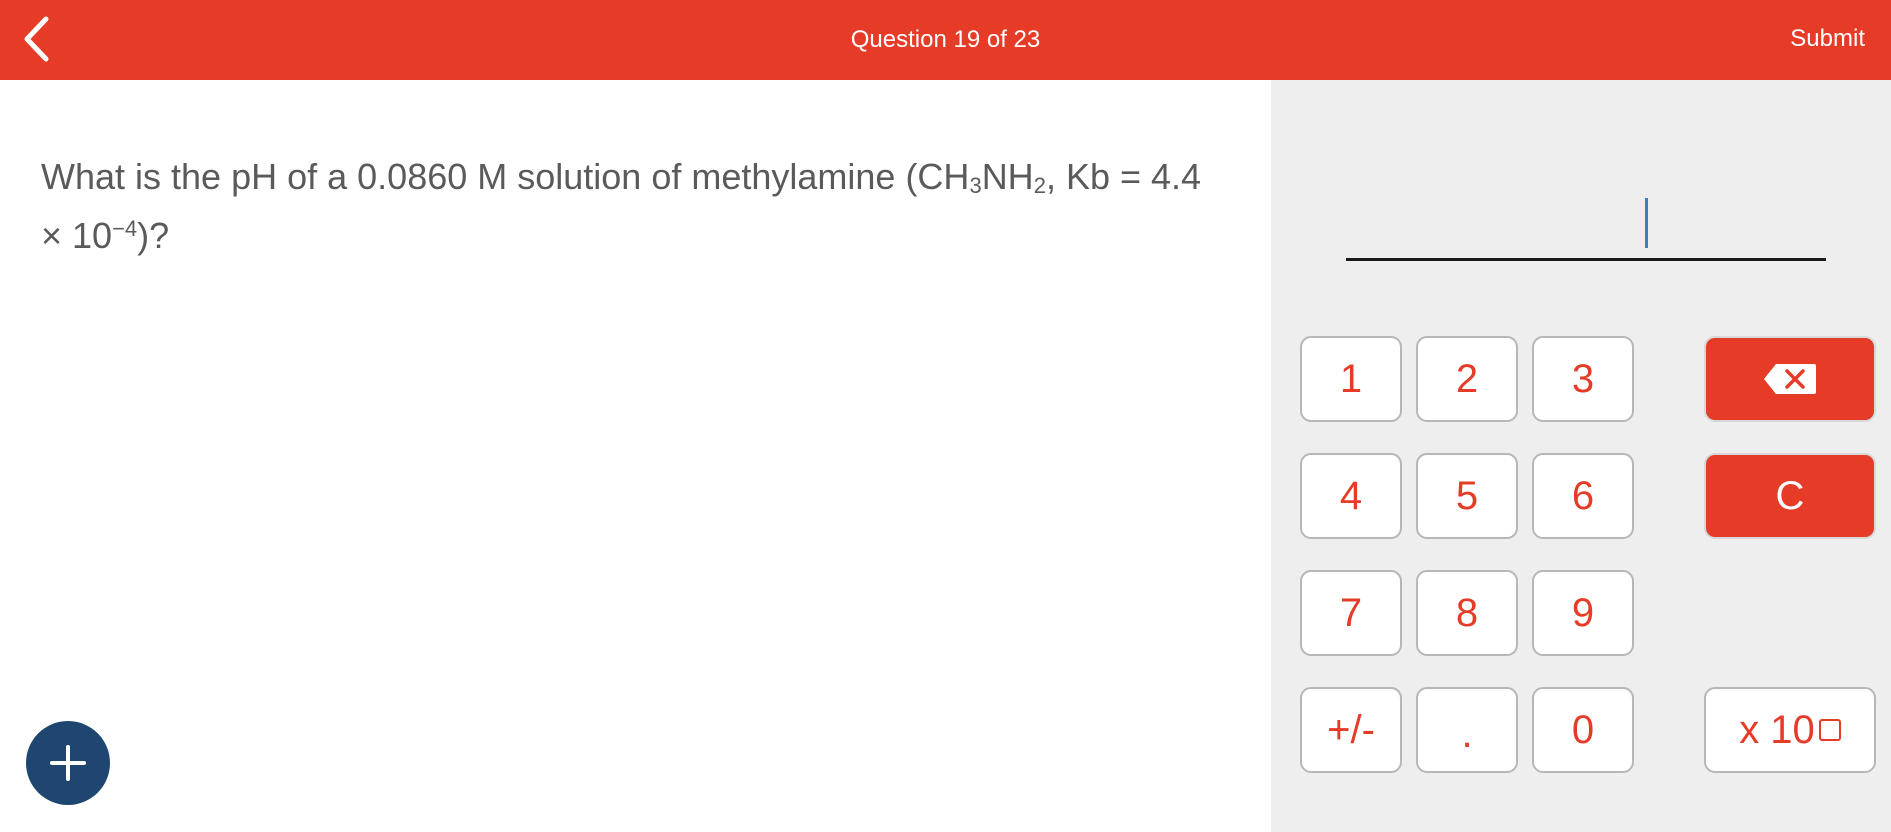 The height and width of the screenshot is (832, 1891). I want to click on scientific-notation-button: x 10, so click(1790, 730).